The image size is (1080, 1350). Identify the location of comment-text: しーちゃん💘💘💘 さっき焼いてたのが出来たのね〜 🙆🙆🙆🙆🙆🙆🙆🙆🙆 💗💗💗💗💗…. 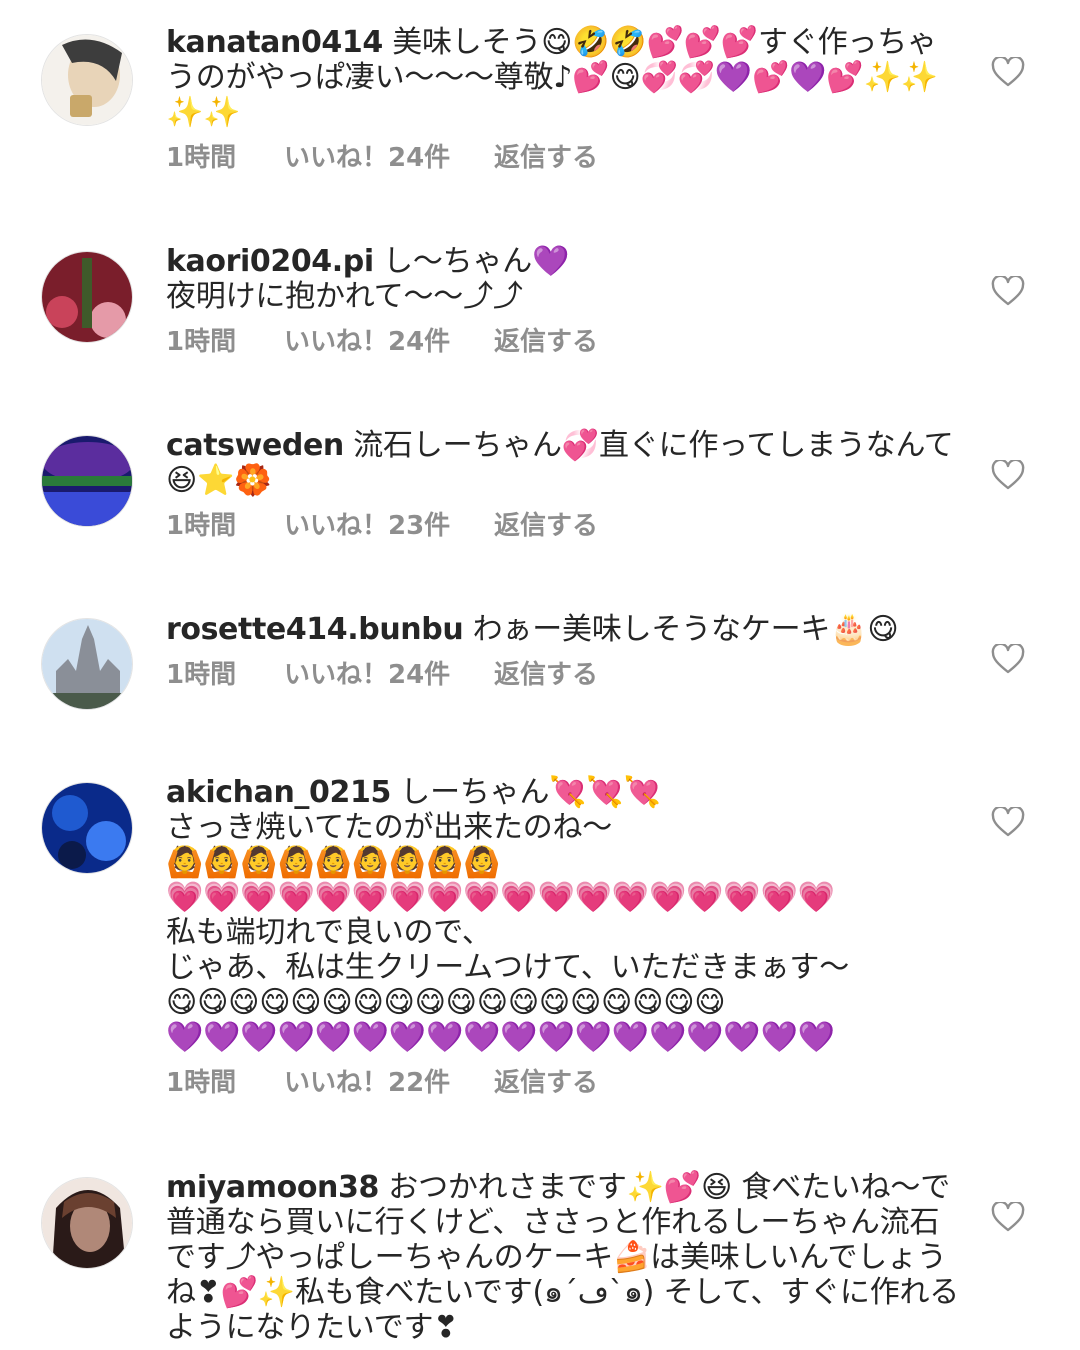
(507, 915).